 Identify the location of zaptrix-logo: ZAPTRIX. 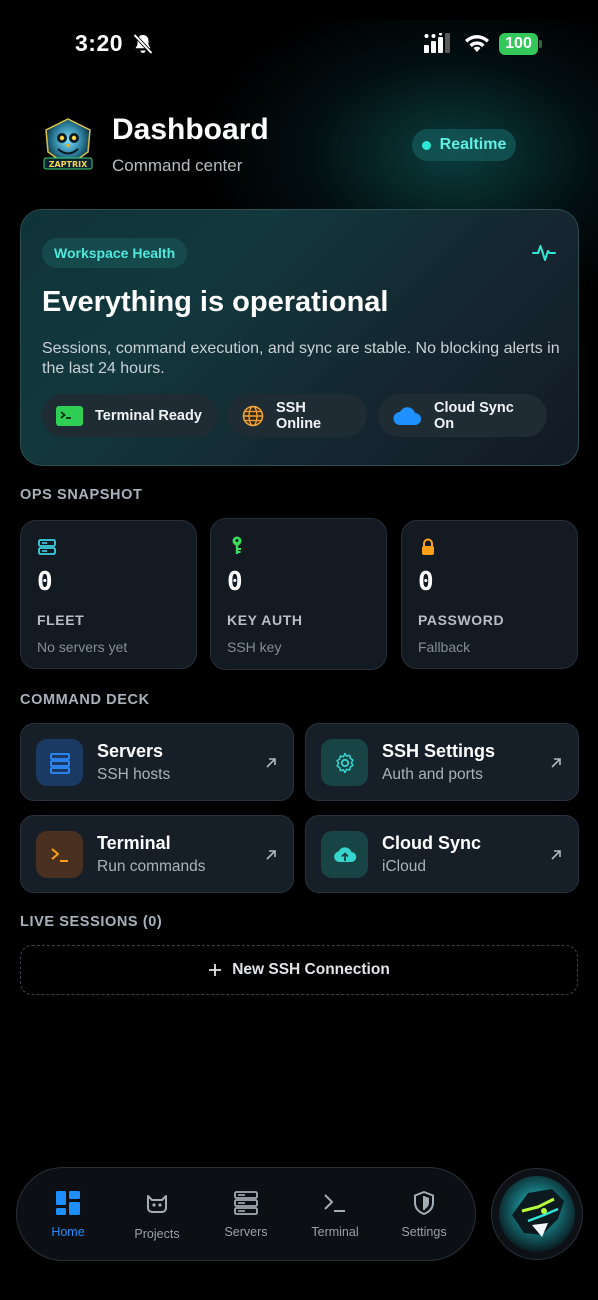
(68, 144).